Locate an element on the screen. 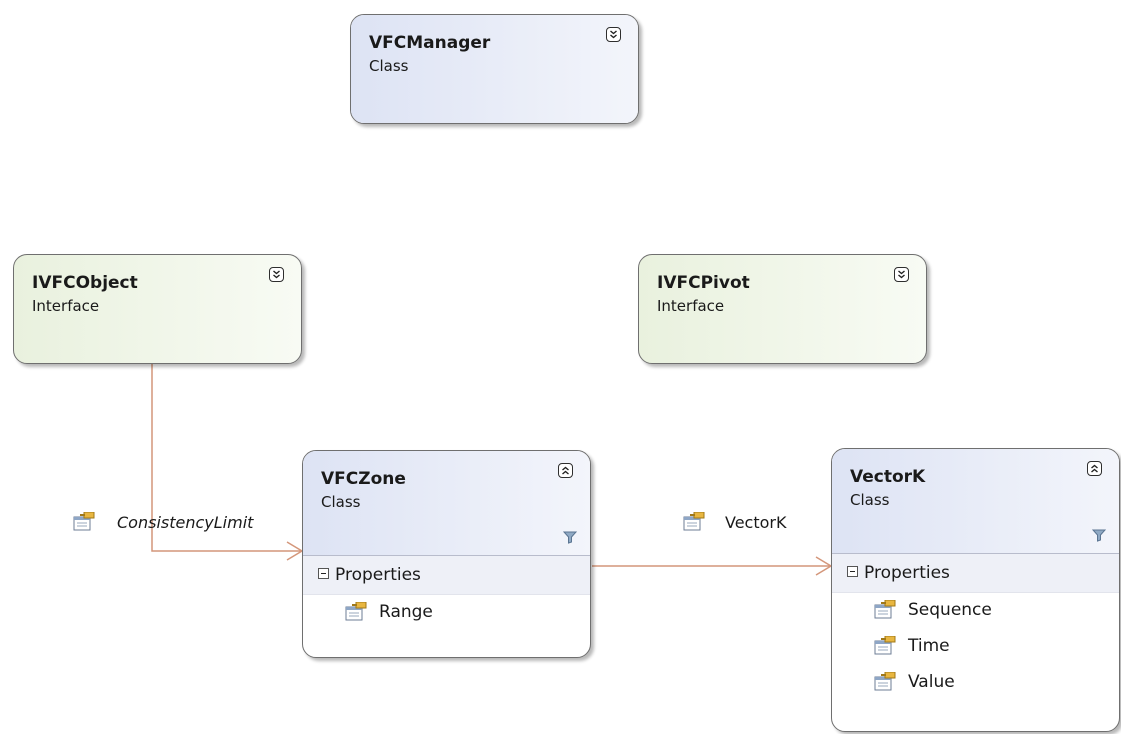  shape-name: IVFCPivot is located at coordinates (703, 283).